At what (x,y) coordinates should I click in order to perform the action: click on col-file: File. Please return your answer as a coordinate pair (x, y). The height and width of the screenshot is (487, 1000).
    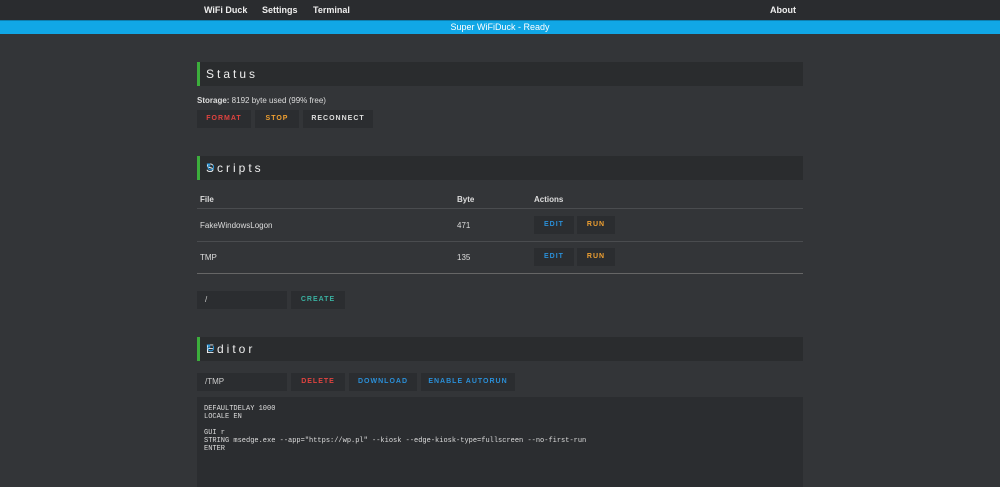
    Looking at the image, I should click on (207, 199).